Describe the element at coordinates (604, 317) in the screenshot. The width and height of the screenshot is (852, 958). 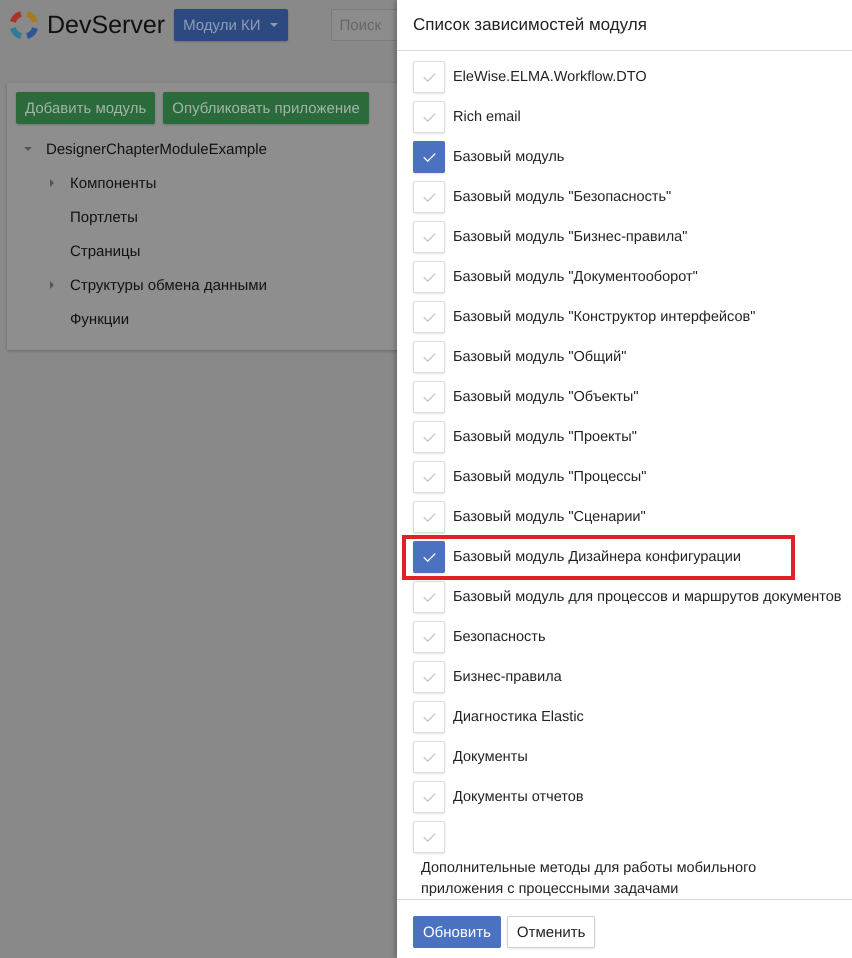
I see `dependency-label: Базовый модуль "Конструктор интерфейсов"` at that location.